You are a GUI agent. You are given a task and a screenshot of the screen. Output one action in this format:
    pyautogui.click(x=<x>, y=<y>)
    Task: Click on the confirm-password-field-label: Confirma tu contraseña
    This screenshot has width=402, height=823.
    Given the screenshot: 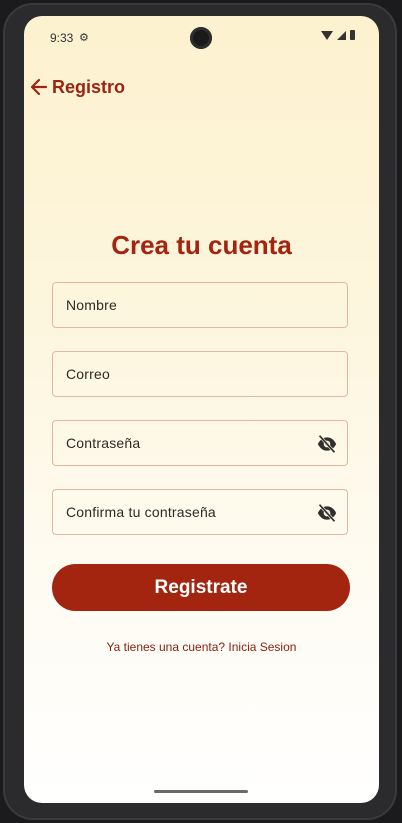 What is the action you would take?
    pyautogui.click(x=141, y=512)
    